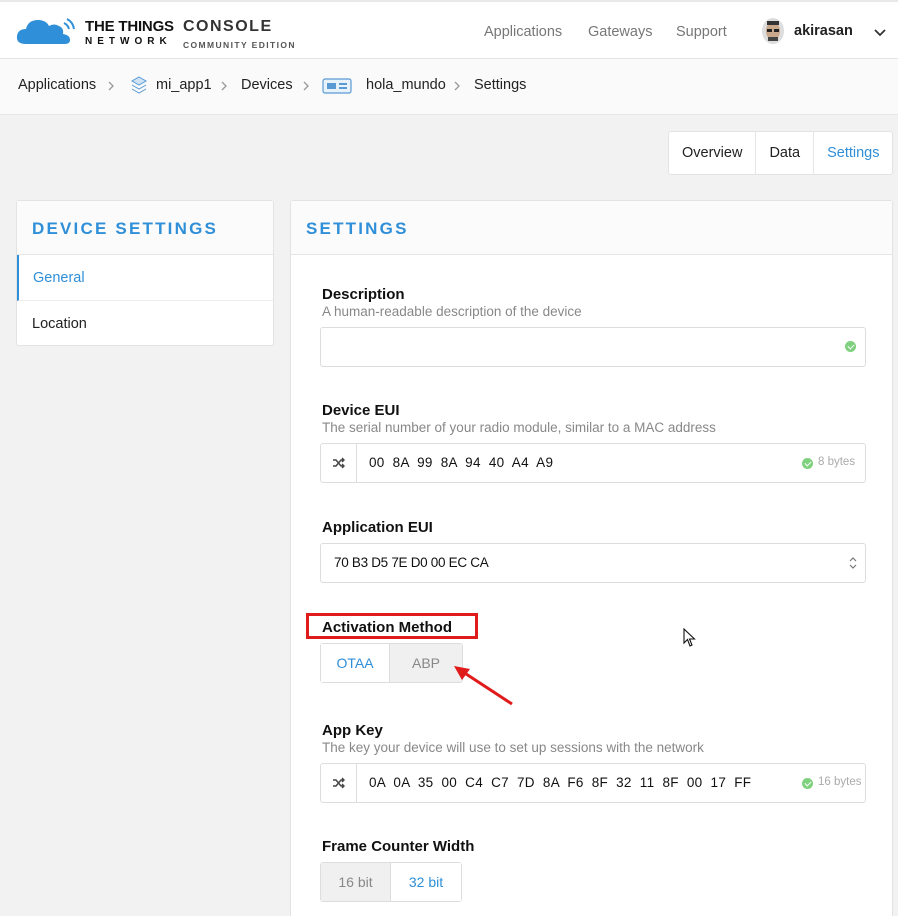 This screenshot has height=916, width=898. Describe the element at coordinates (461, 462) in the screenshot. I see `device-eui-value: 00 8A 99 8A 94 40 A4 A9` at that location.